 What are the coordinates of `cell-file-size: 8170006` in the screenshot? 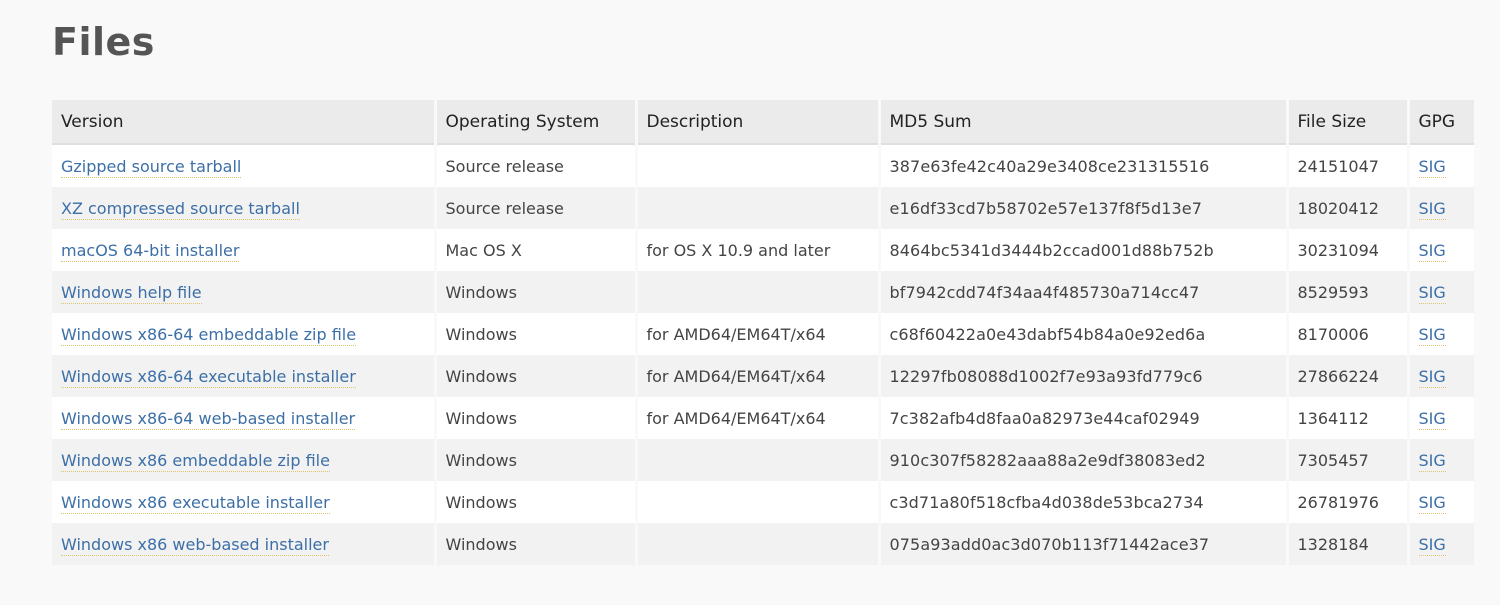 It's located at (1348, 334).